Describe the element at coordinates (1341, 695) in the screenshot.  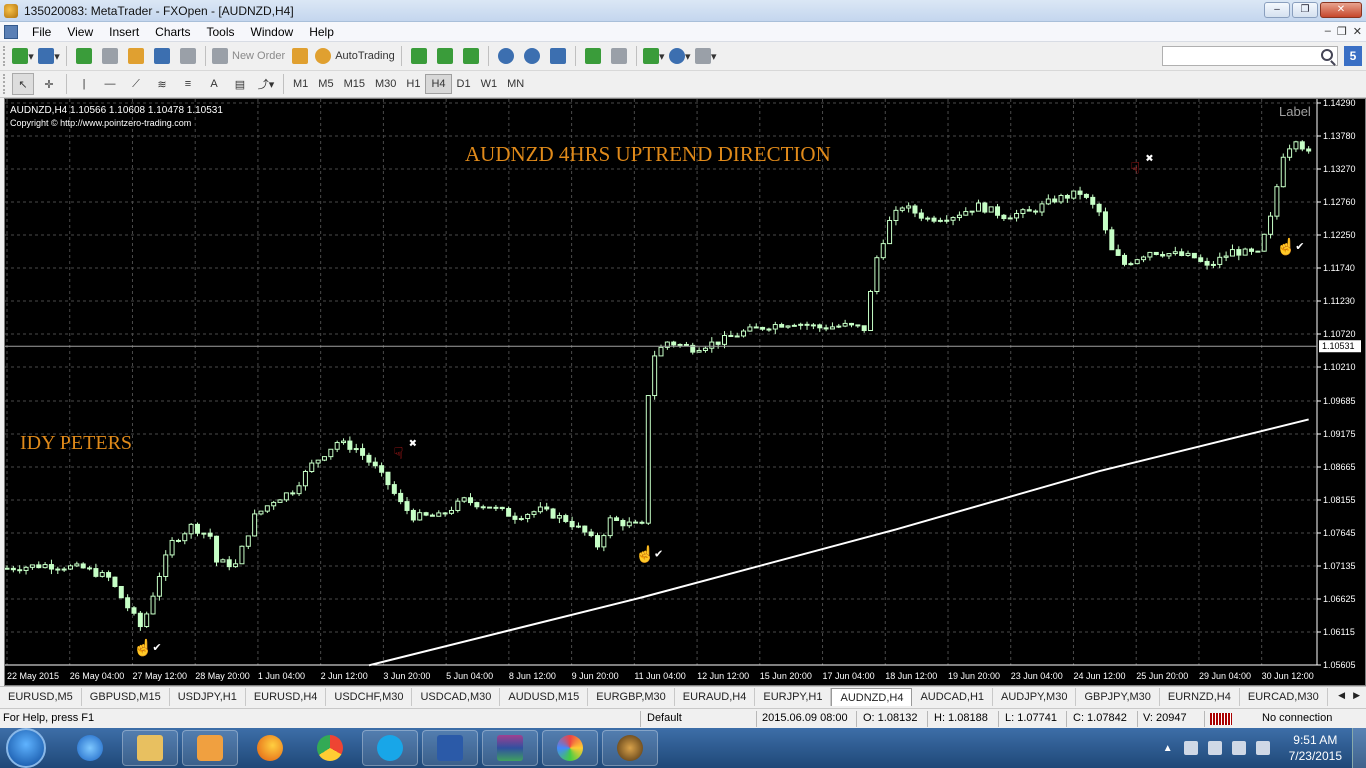
I see `tab-scroll-left-icon: ◀` at that location.